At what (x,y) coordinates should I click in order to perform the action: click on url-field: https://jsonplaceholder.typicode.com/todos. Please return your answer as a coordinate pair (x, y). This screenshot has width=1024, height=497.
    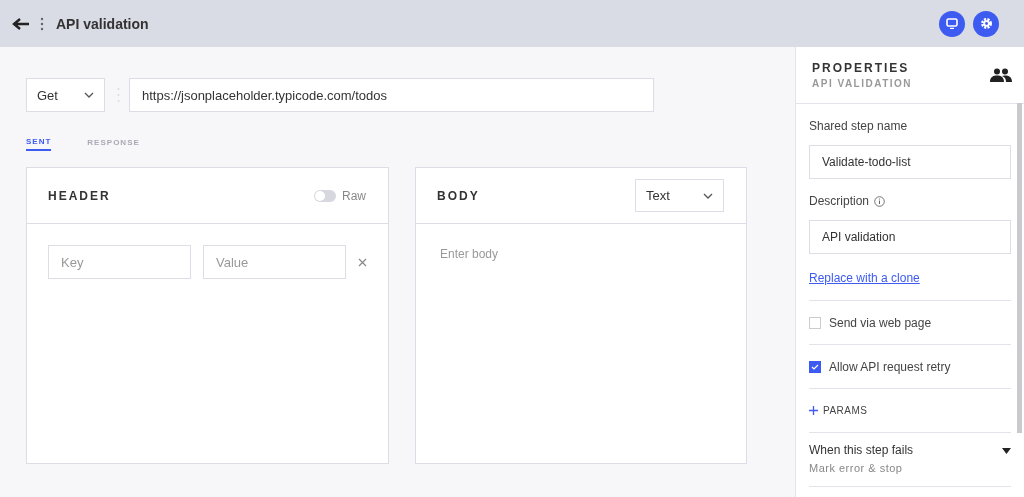
    Looking at the image, I should click on (391, 95).